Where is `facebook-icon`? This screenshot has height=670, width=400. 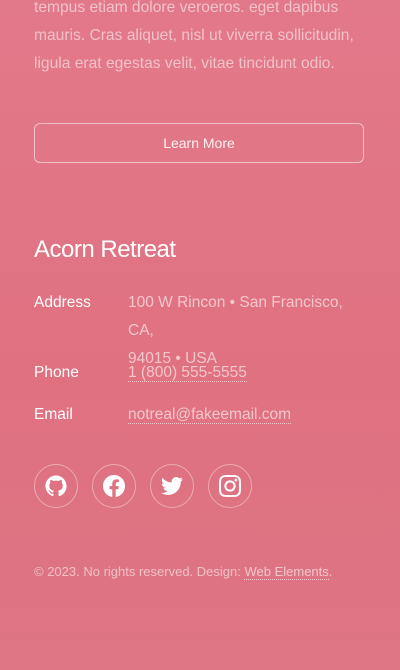
facebook-icon is located at coordinates (114, 486).